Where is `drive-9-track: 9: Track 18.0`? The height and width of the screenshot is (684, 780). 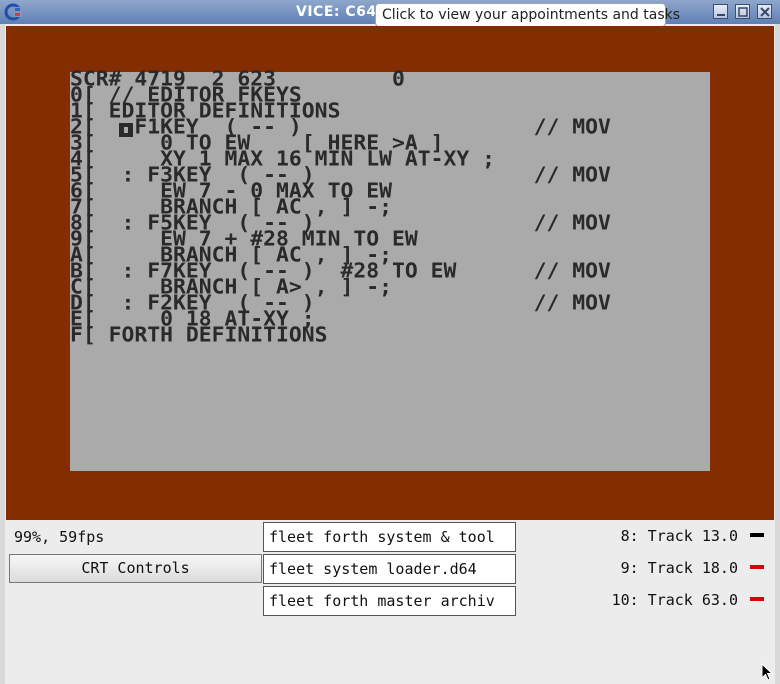
drive-9-track: 9: Track 18.0 is located at coordinates (679, 568).